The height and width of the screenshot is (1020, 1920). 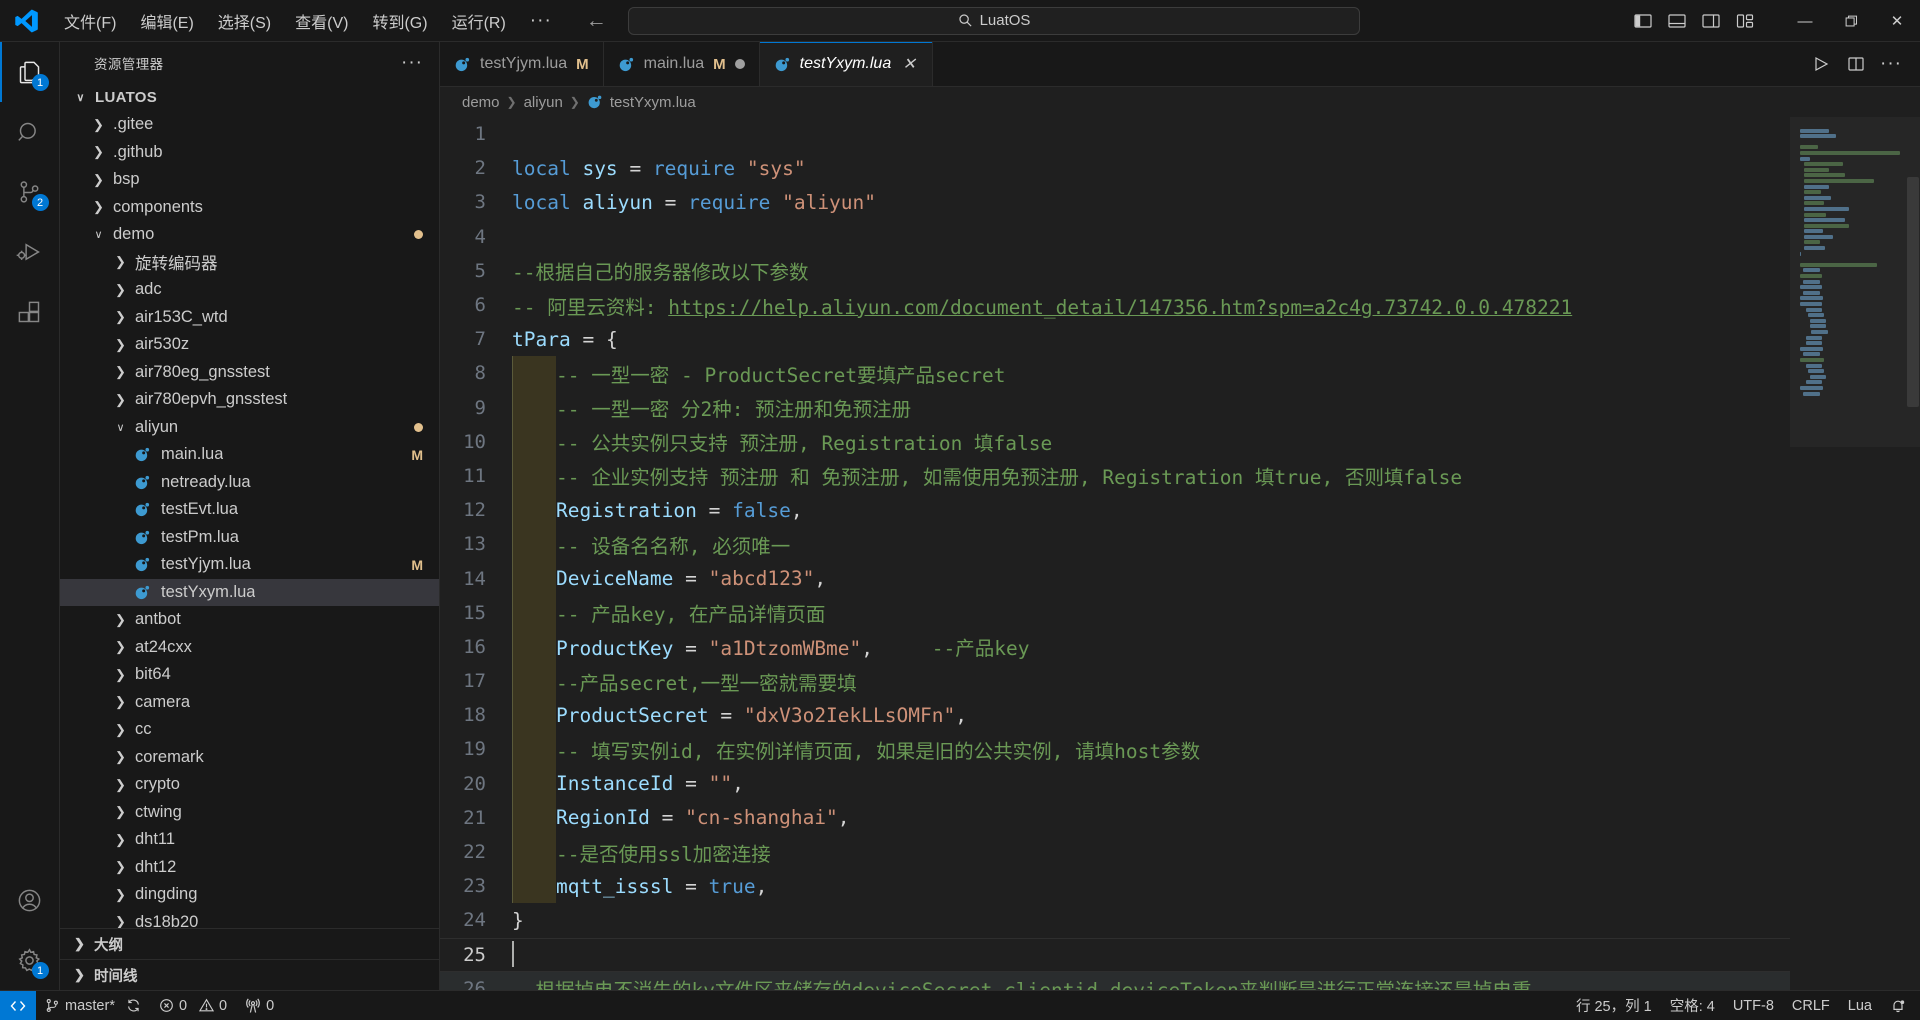 What do you see at coordinates (249, 974) in the screenshot?
I see `section-timeline: ❯ 时间线` at bounding box center [249, 974].